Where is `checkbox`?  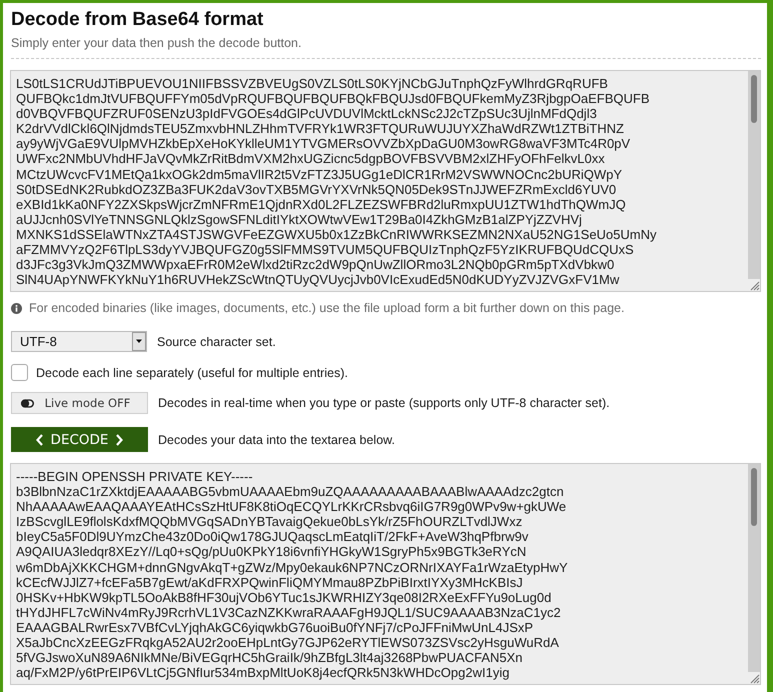
checkbox is located at coordinates (19, 372).